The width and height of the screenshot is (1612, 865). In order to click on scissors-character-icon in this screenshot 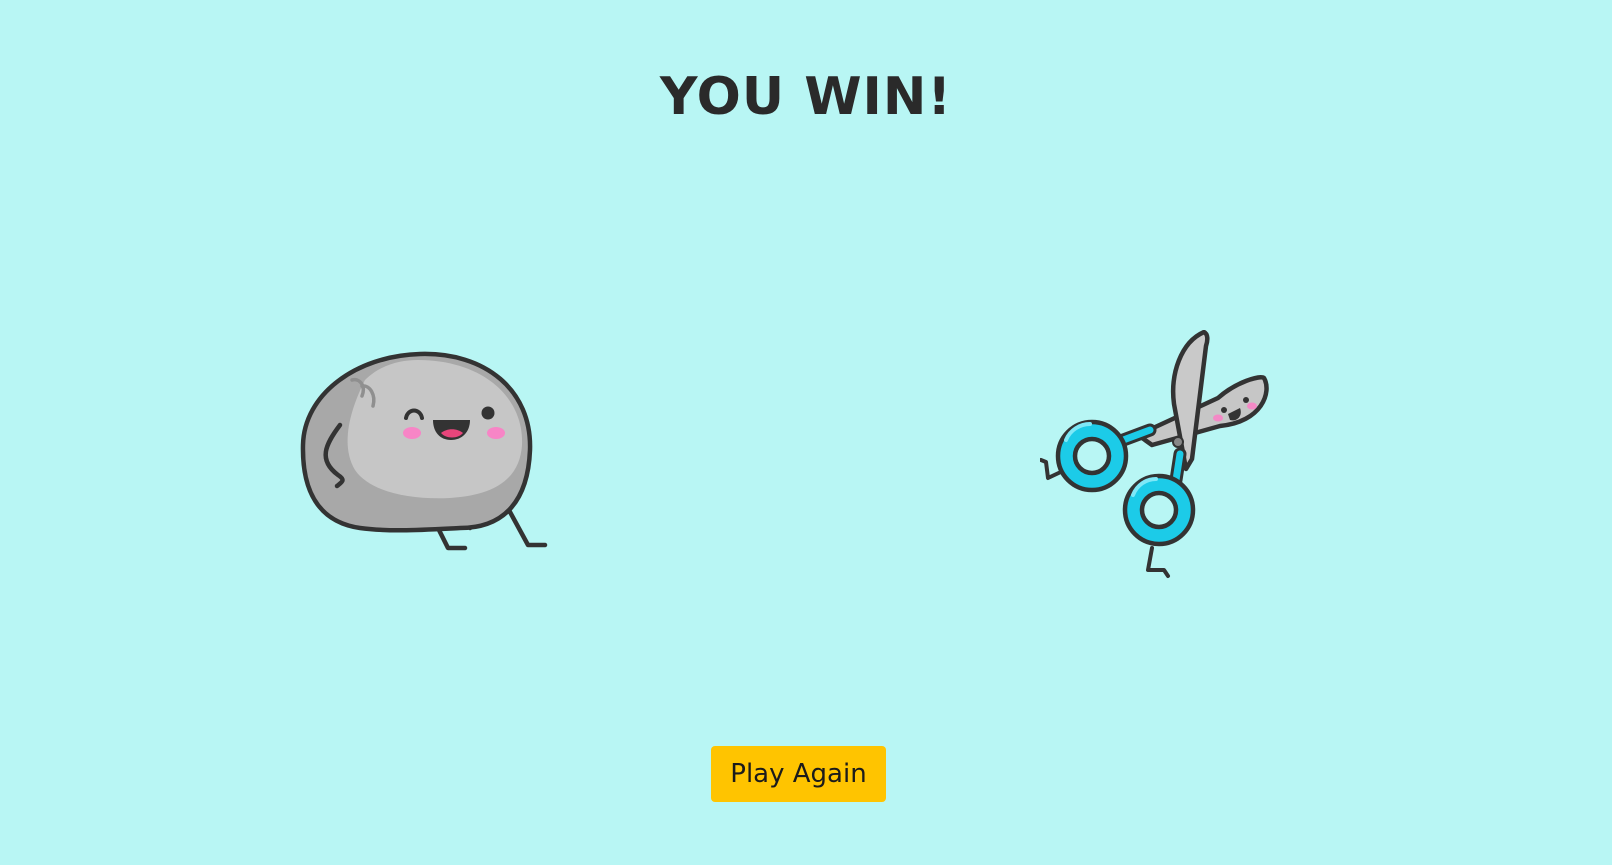, I will do `click(1154, 454)`.